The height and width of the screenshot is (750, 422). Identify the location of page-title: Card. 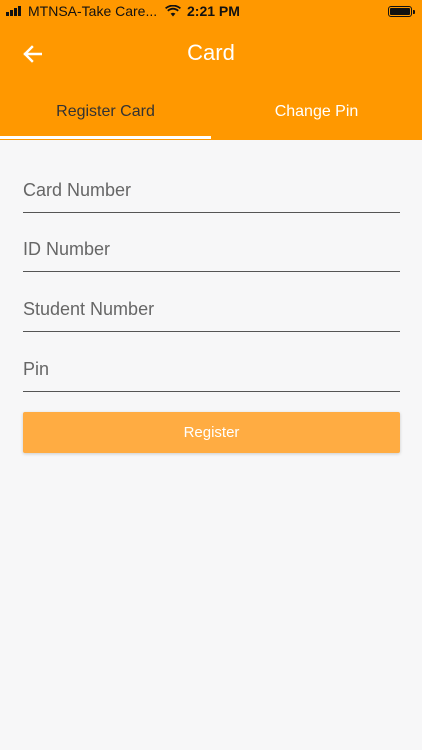
(211, 52).